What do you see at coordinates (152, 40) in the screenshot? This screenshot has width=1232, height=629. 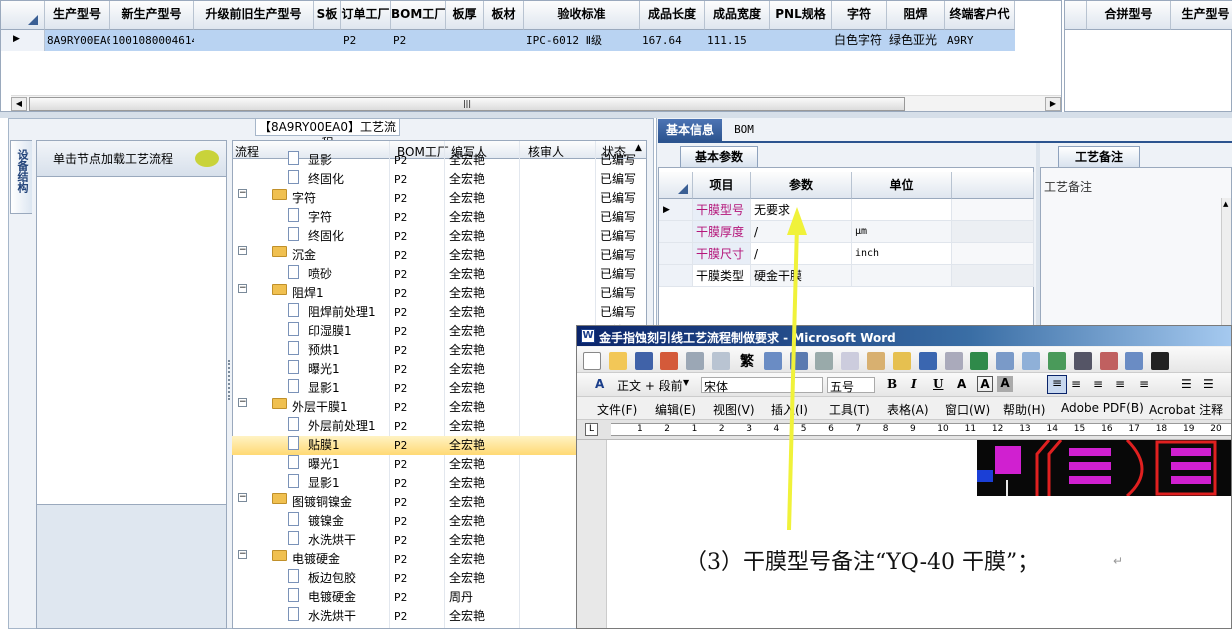 I see `top-cell-1: 10010800046146` at bounding box center [152, 40].